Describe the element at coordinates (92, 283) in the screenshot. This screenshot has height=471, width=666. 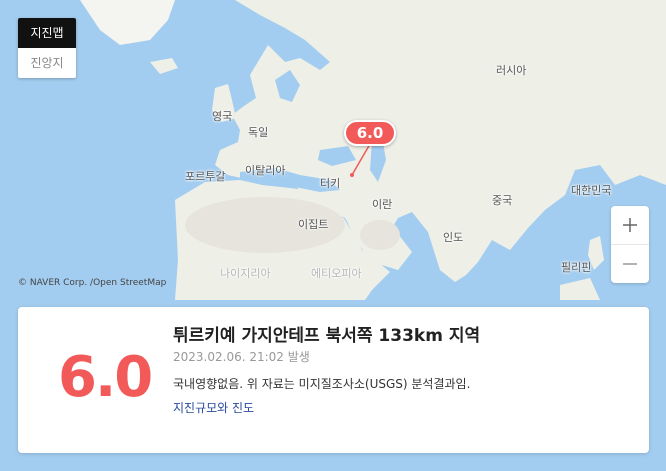
I see `map-attribution: © NAVER Corp. /Open StreetMap` at that location.